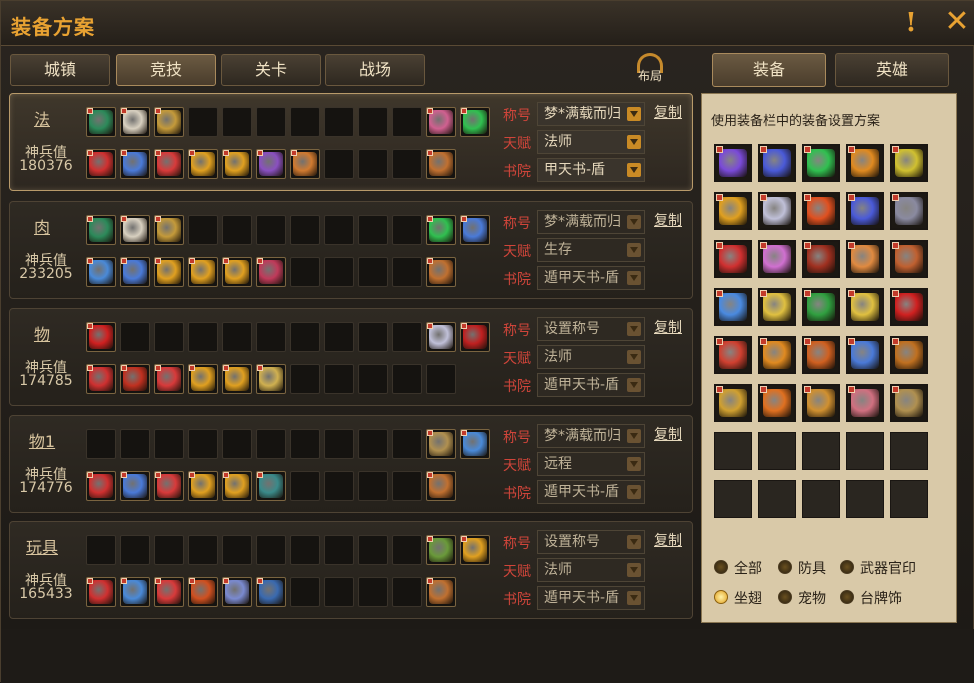 This screenshot has height=683, width=974. I want to click on right-tab-0: 装备, so click(769, 70).